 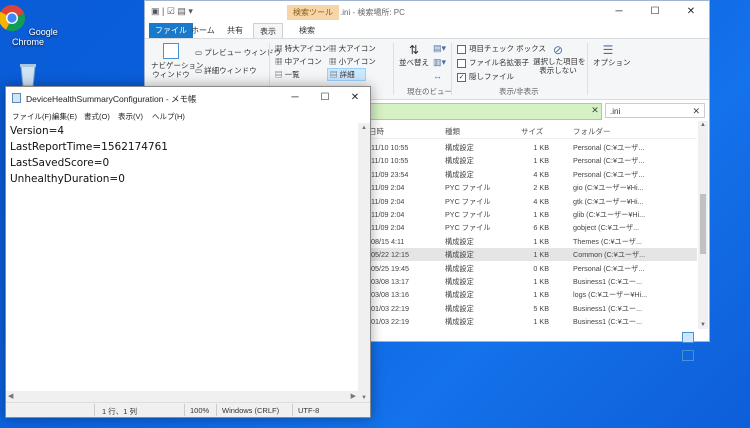 What do you see at coordinates (696, 111) in the screenshot?
I see `clear-search-icon: ✕` at bounding box center [696, 111].